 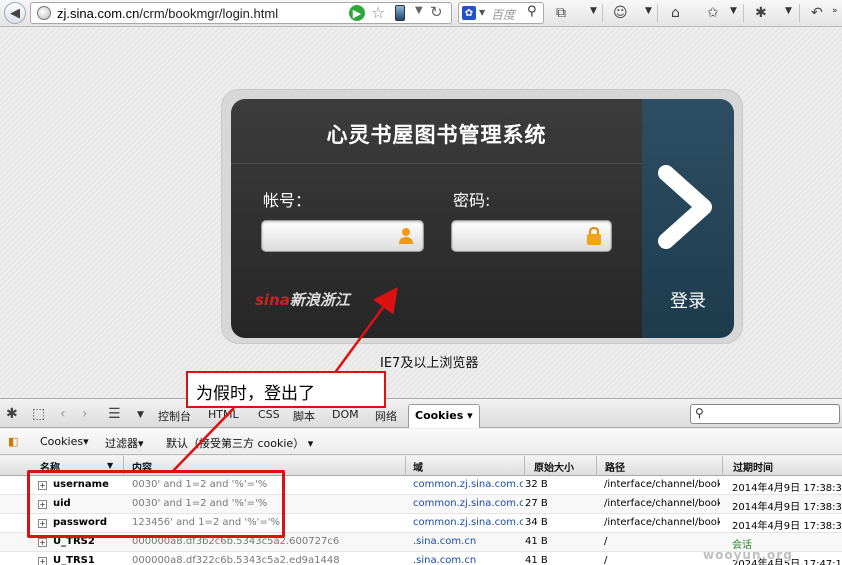 I want to click on arrow-to-cookies, so click(x=203, y=440).